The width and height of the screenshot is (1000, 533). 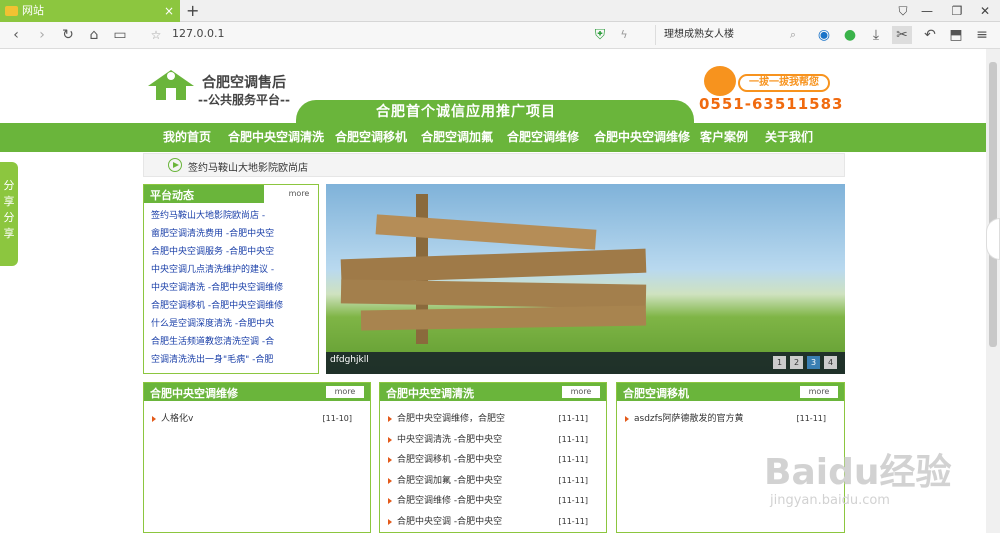 What do you see at coordinates (449, 440) in the screenshot?
I see `article-title: 中央空调清洗 -合肥中央空` at bounding box center [449, 440].